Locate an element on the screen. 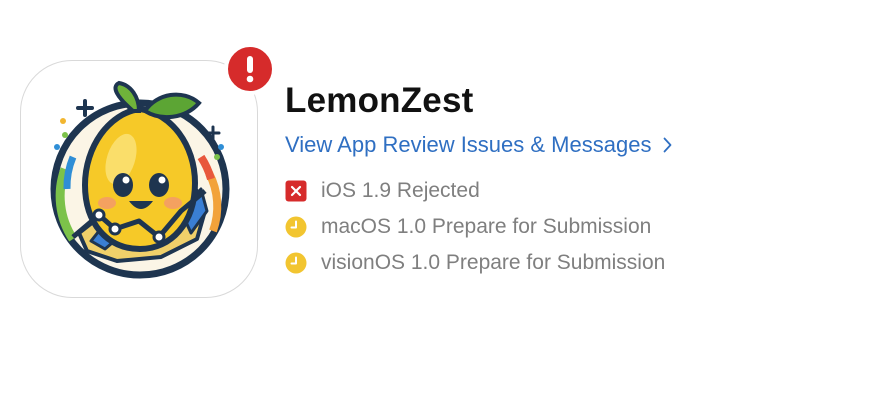  review-issues-label: View App Review Issues & Messages is located at coordinates (468, 144).